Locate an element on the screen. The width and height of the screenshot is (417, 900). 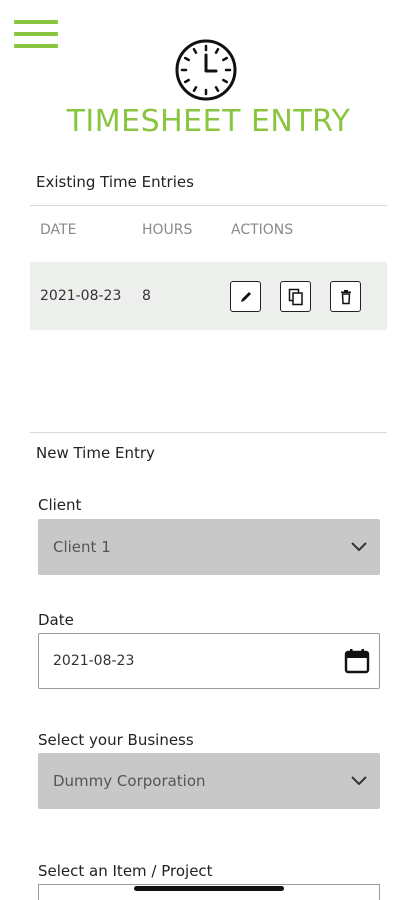
delete-button is located at coordinates (345, 296).